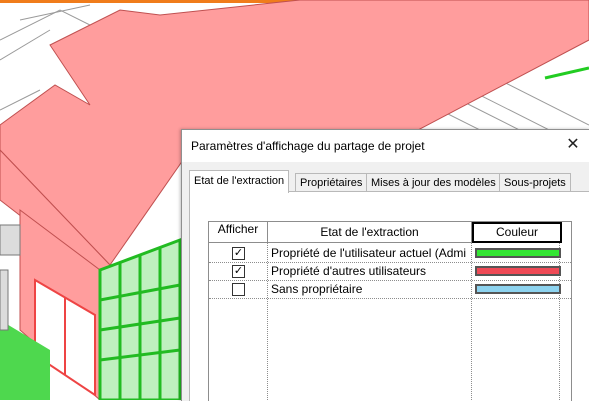 The width and height of the screenshot is (589, 401). Describe the element at coordinates (238, 289) in the screenshot. I see `show-checkbox` at that location.